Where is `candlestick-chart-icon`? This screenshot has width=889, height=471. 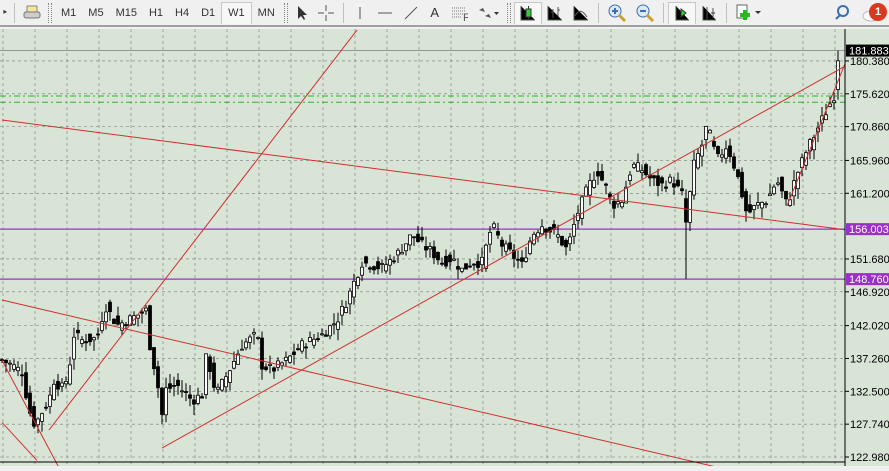
candlestick-chart-icon is located at coordinates (527, 12).